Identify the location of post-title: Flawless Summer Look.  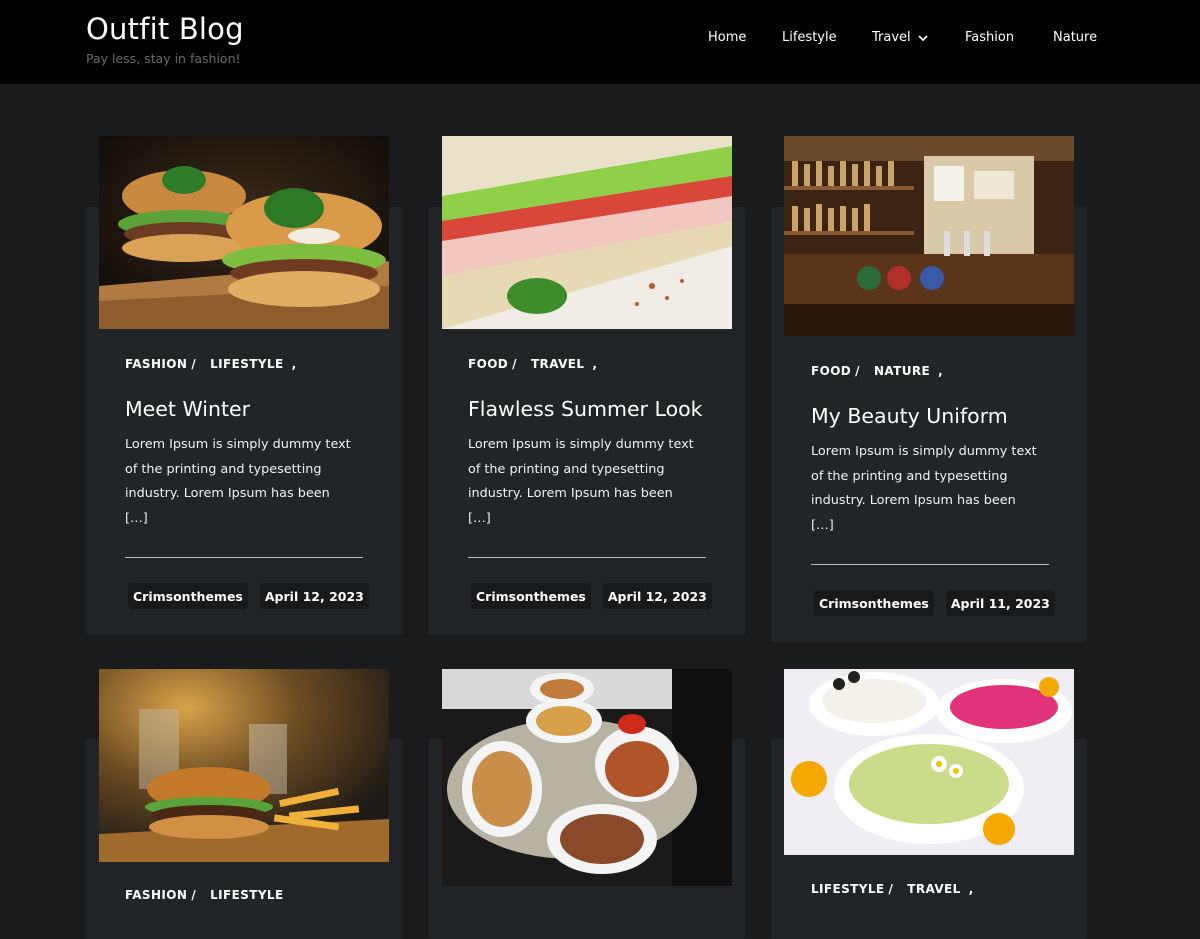
(585, 409).